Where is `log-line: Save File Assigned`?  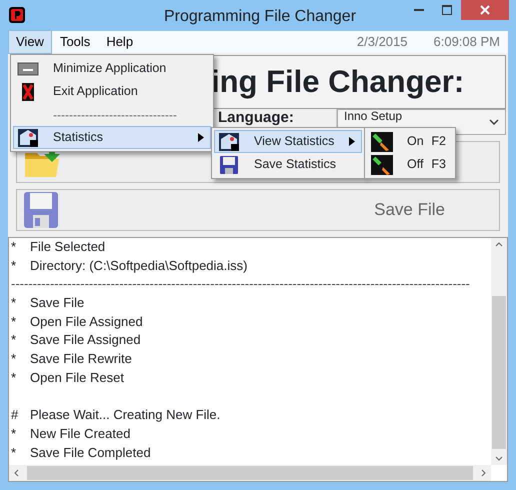
log-line: Save File Assigned is located at coordinates (85, 340).